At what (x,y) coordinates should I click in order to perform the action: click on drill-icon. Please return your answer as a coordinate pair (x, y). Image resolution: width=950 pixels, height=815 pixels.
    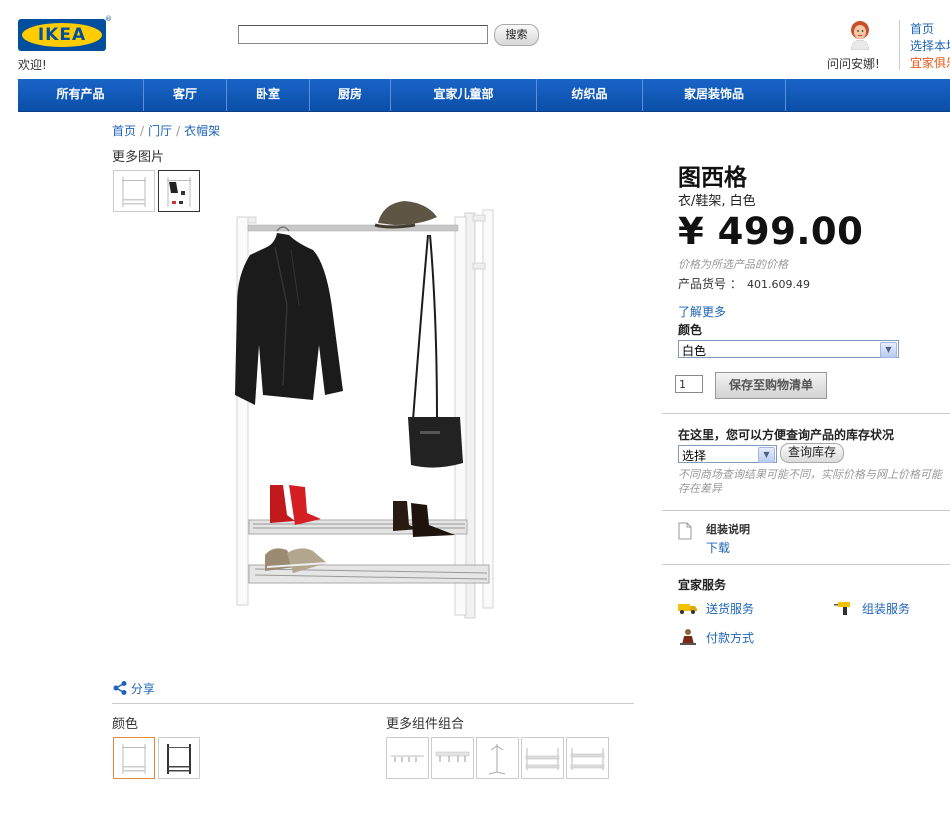
    Looking at the image, I should click on (843, 609).